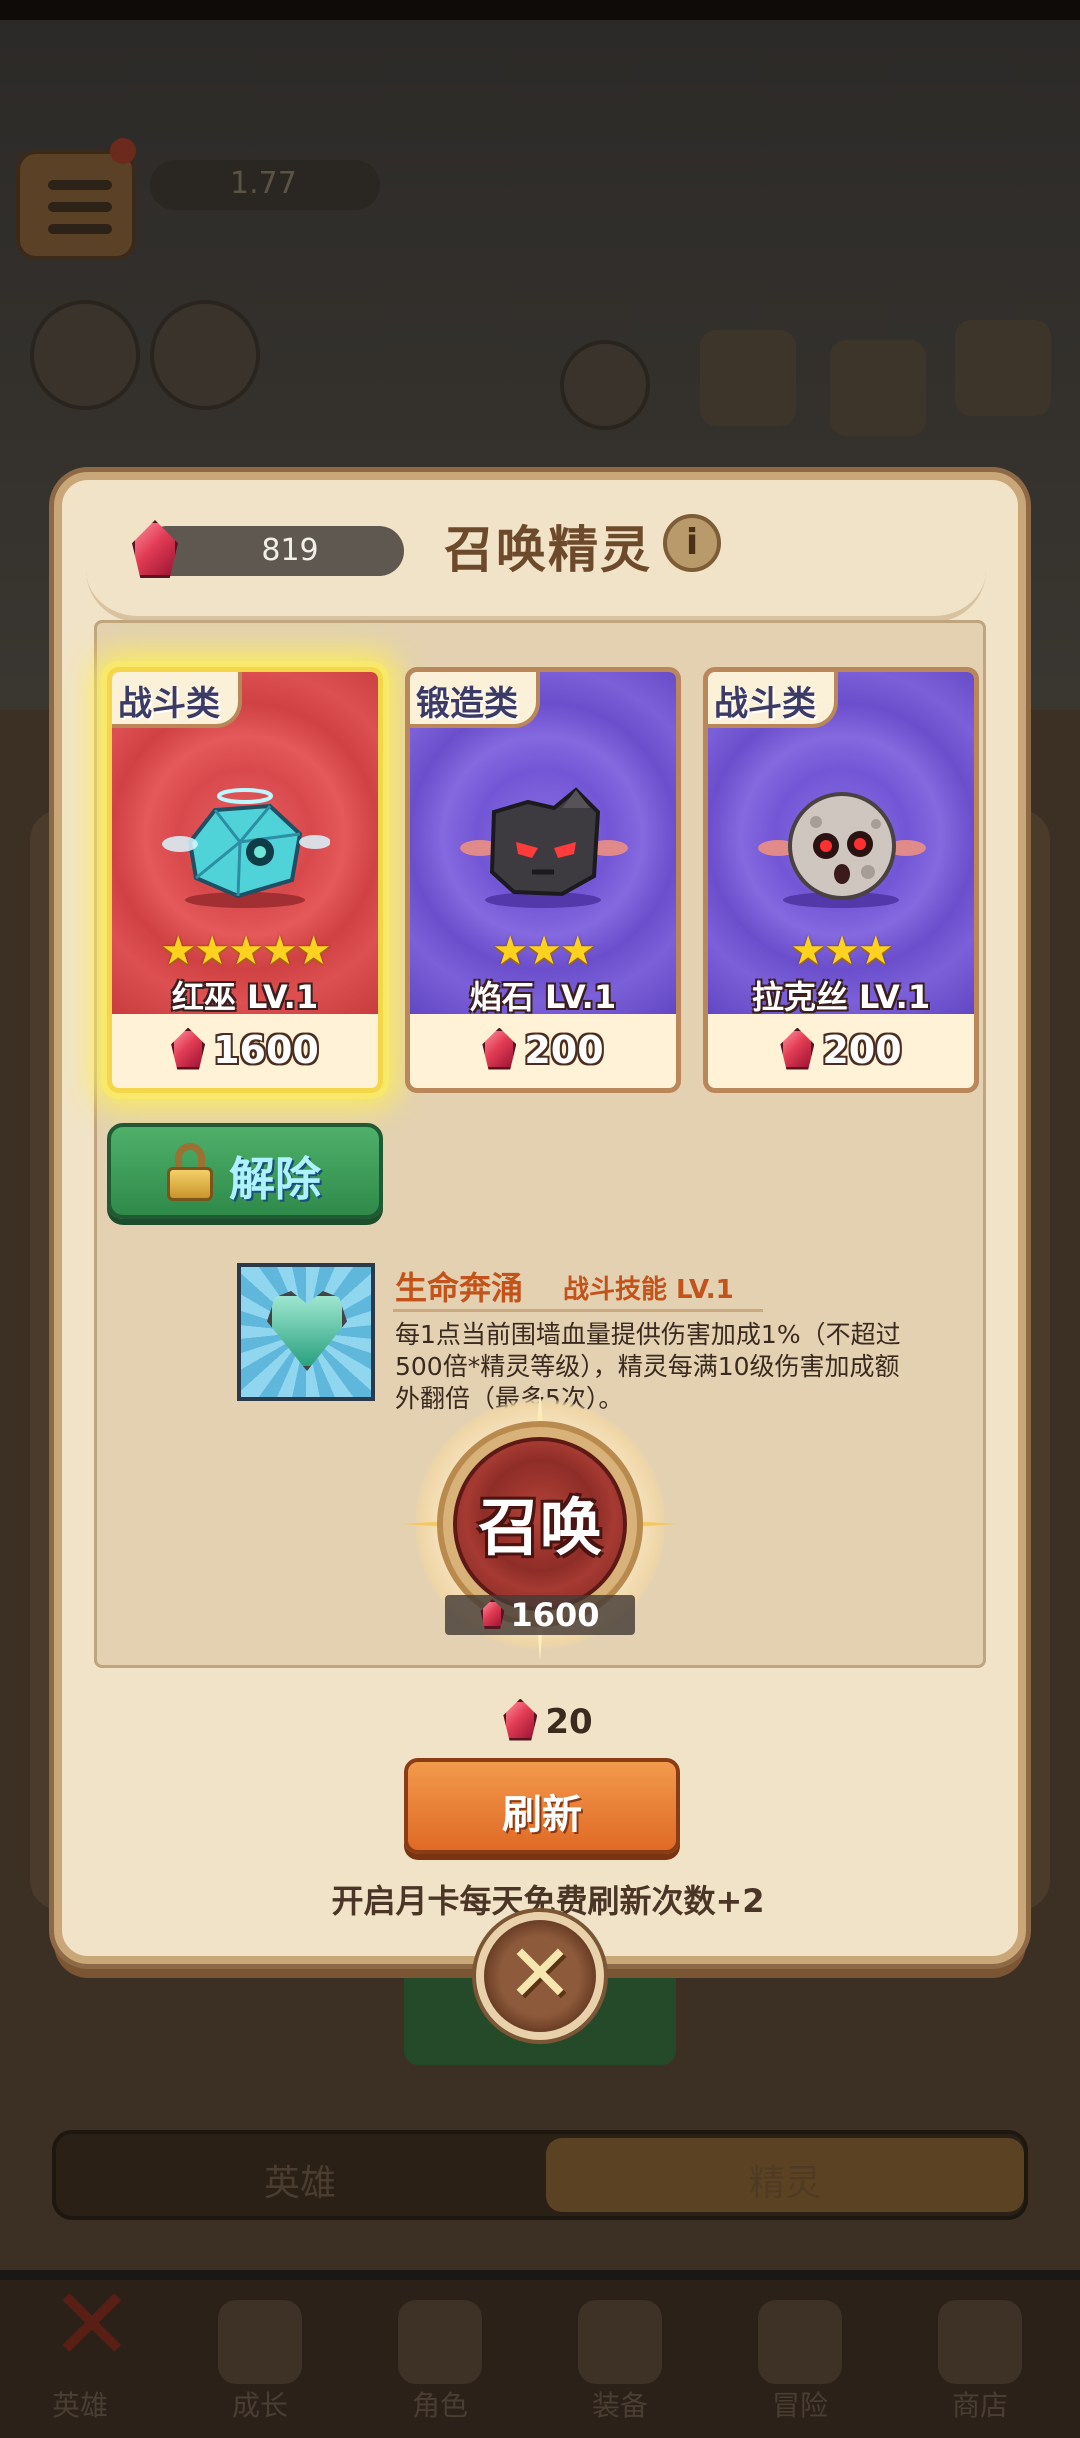 Image resolution: width=1080 pixels, height=2438 pixels. I want to click on menu-icon, so click(76, 205).